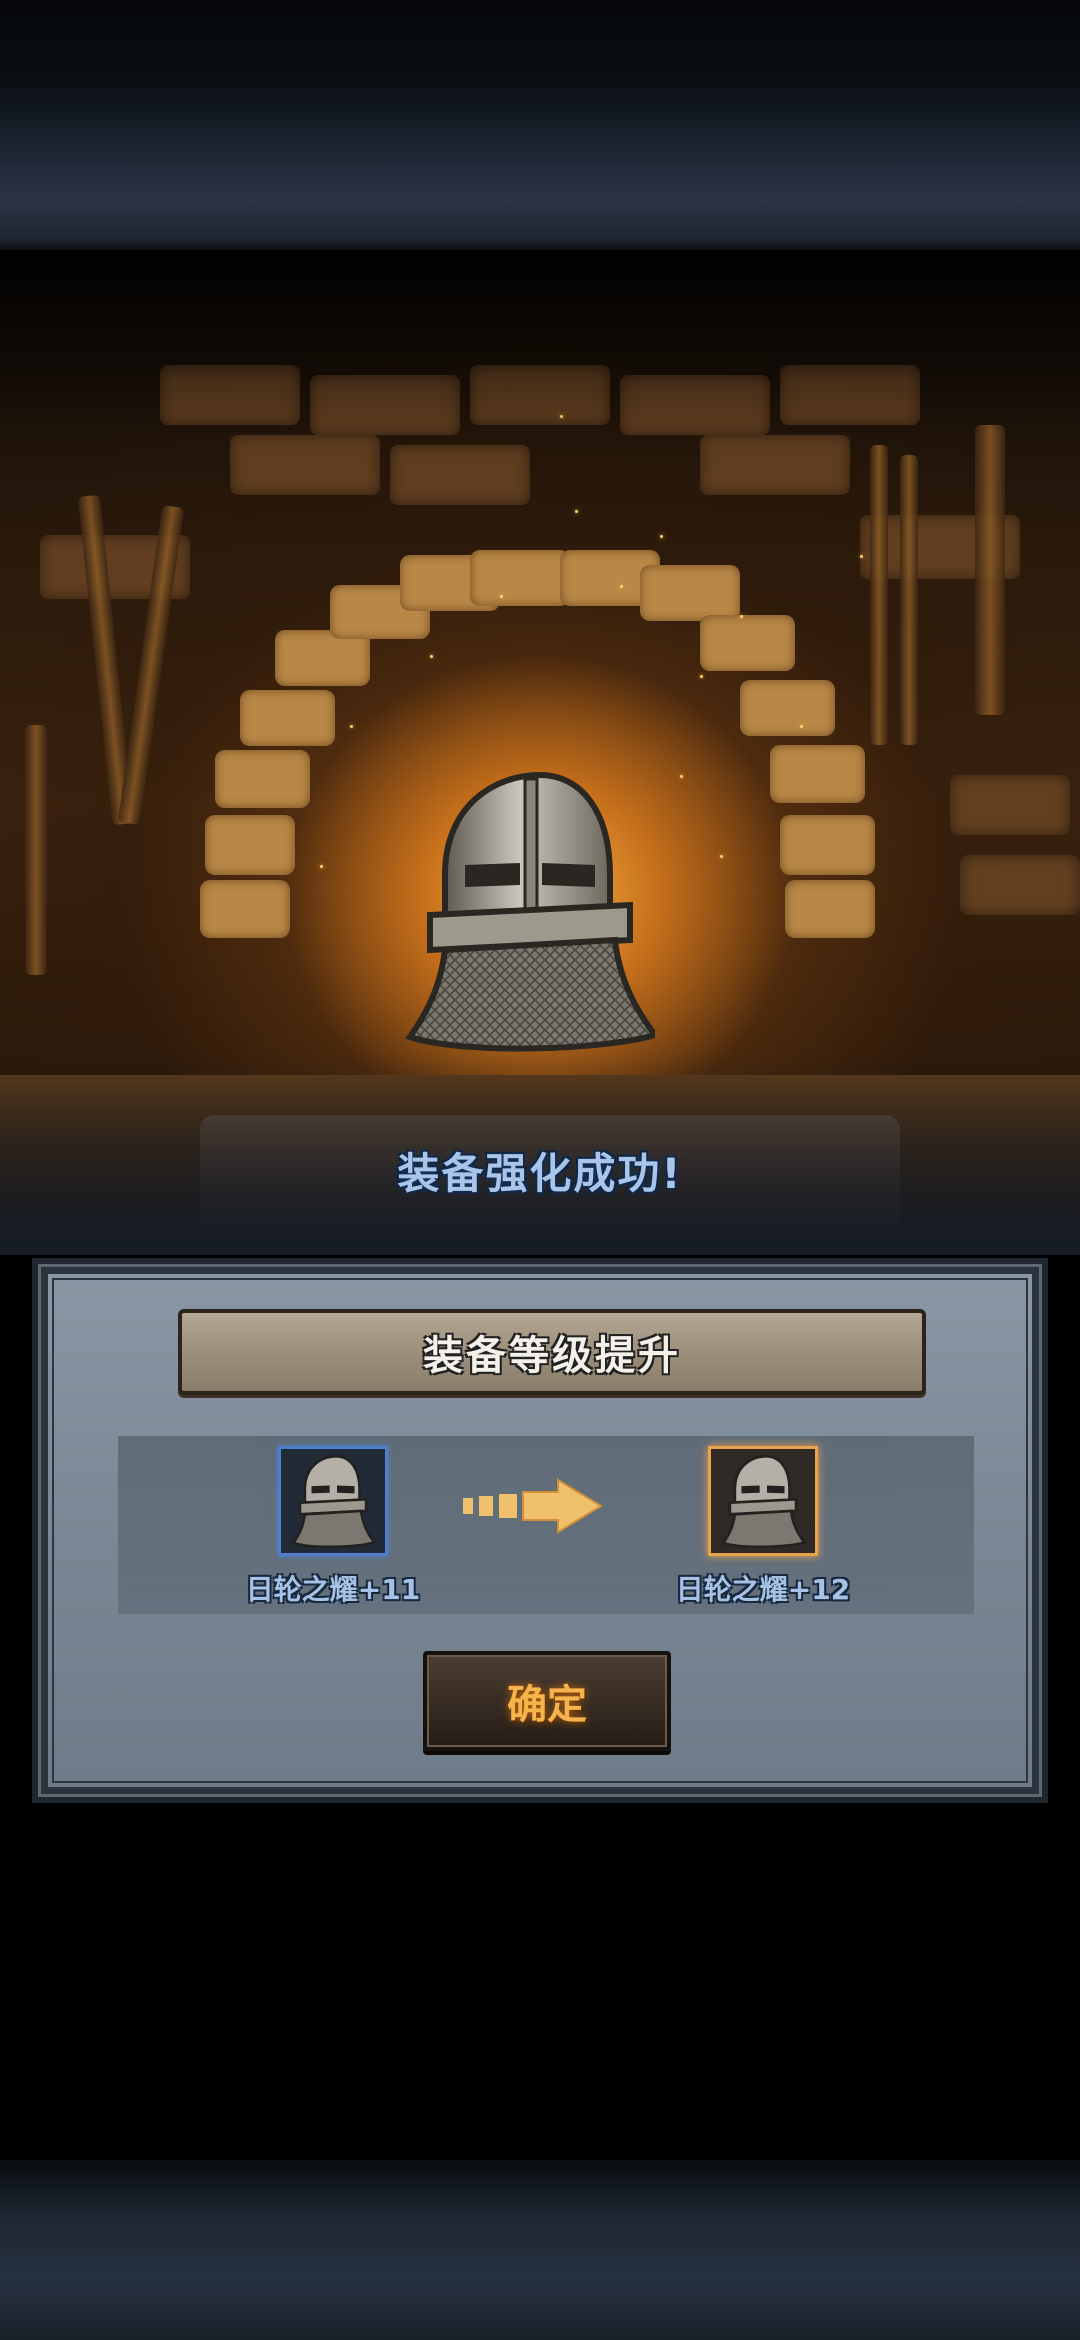  Describe the element at coordinates (547, 1701) in the screenshot. I see `confirm-button: 确定` at that location.